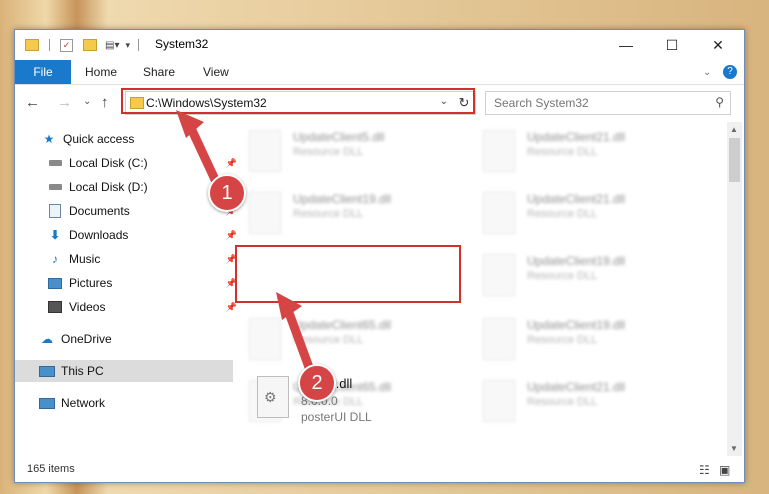 The image size is (769, 494). Describe the element at coordinates (317, 383) in the screenshot. I see `step-badge-2: 2` at that location.